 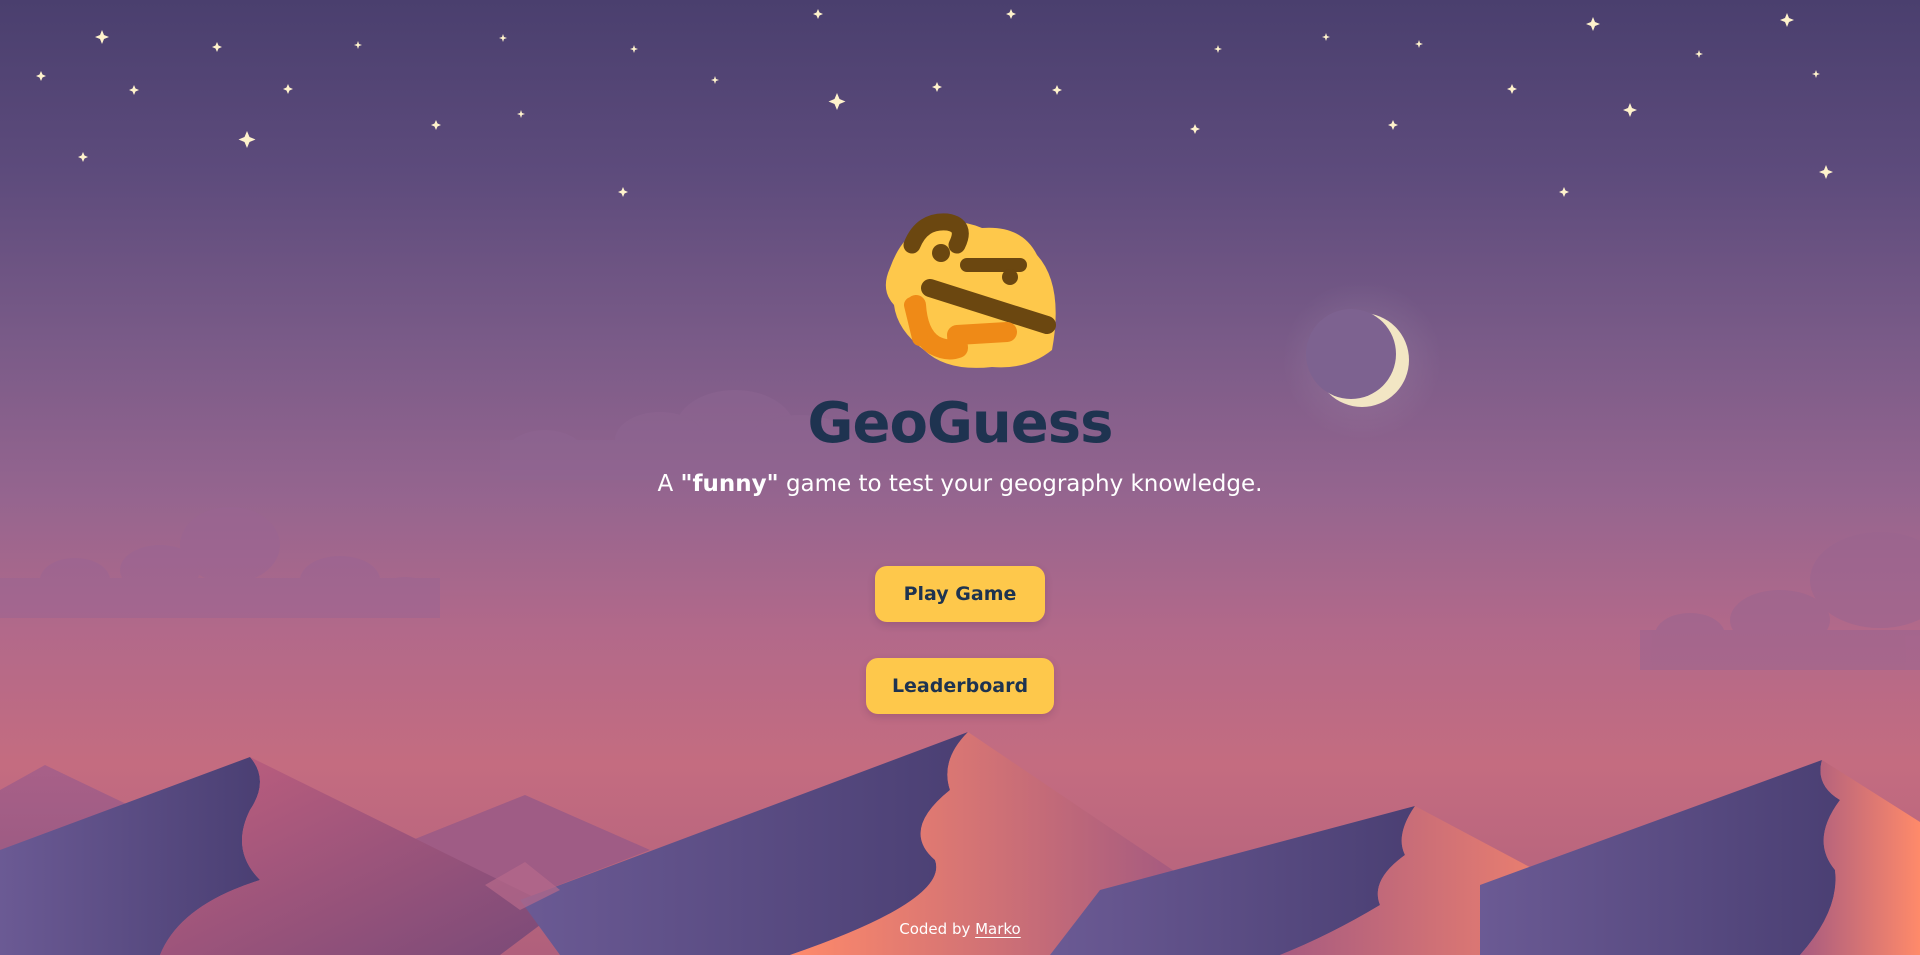 I want to click on credit-prefix: Coded by, so click(x=937, y=929).